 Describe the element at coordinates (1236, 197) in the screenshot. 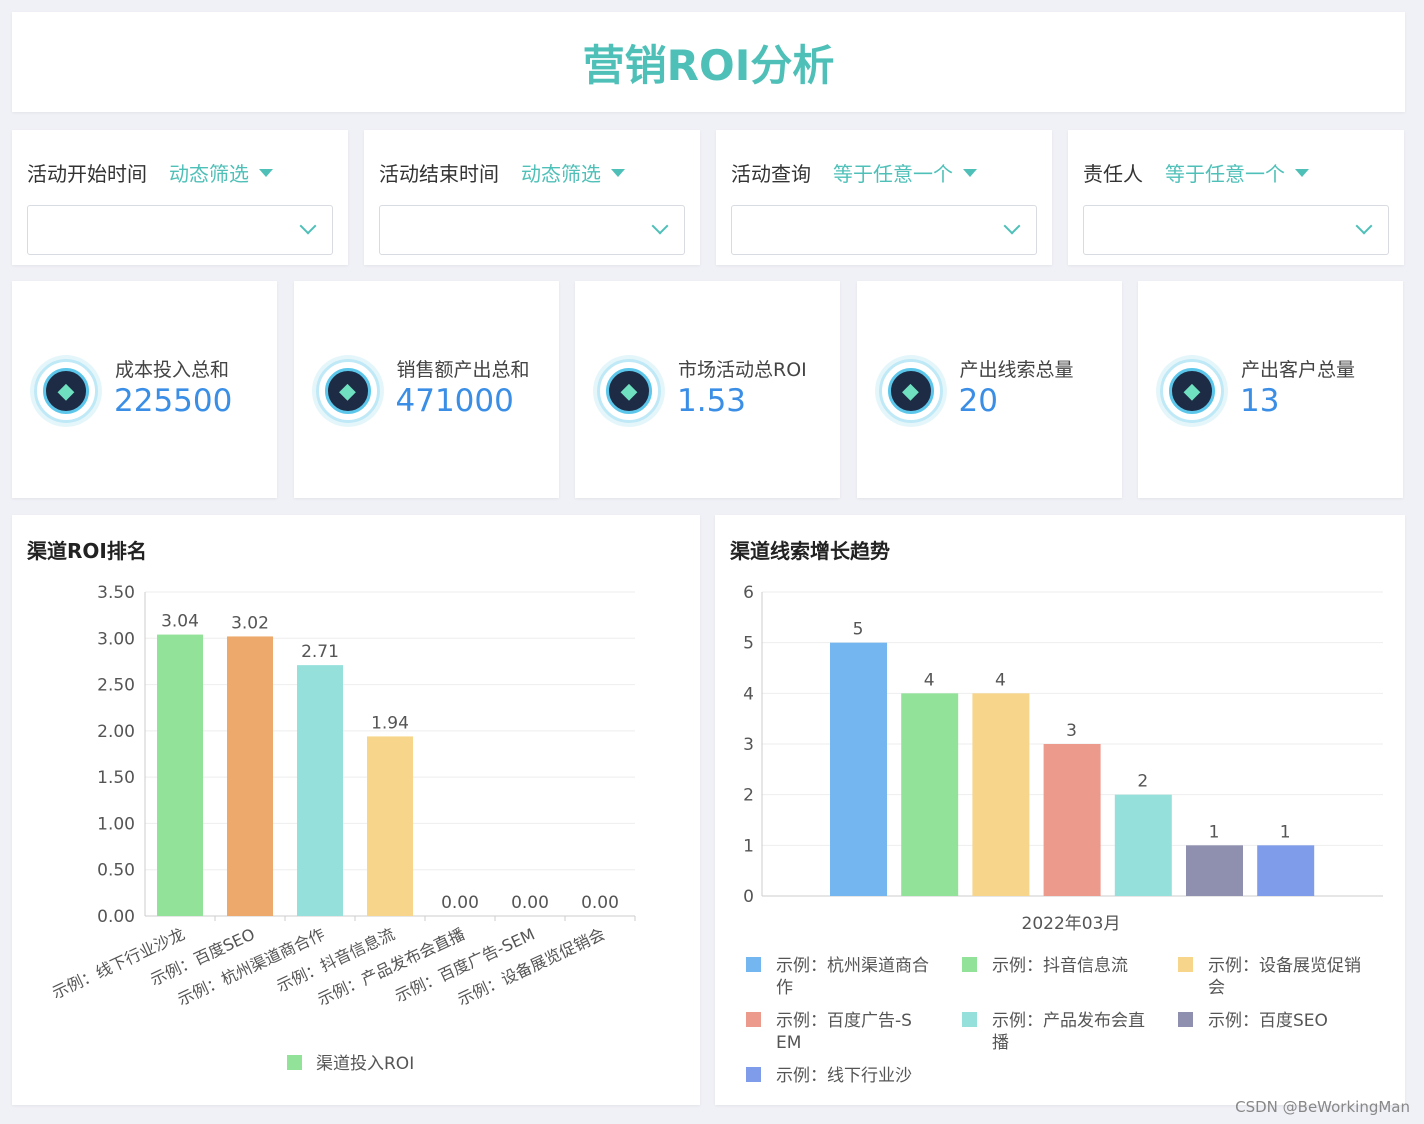

I see `filter-panel: 责任人 等于任意一个` at that location.